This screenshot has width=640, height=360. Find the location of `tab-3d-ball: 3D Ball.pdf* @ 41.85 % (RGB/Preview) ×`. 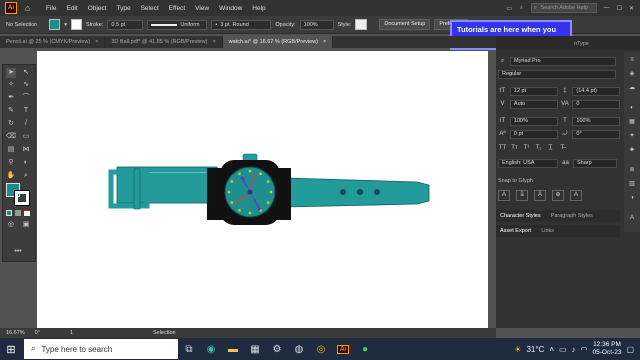

tab-3d-ball: 3D Ball.pdf* @ 41.85 % (RGB/Preview) × is located at coordinates (164, 42).